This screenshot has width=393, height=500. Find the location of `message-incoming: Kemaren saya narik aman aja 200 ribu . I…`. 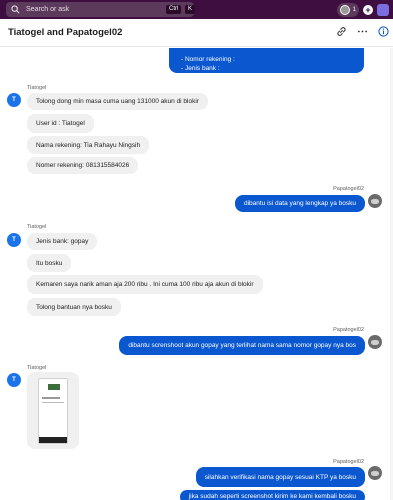

message-incoming: Kemaren saya narik aman aja 200 ribu . I… is located at coordinates (145, 284).